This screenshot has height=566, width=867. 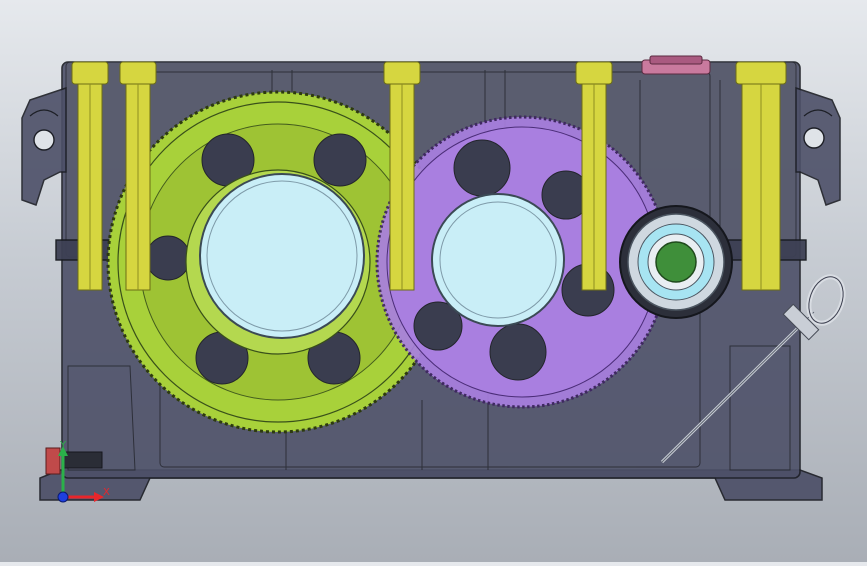 I want to click on pinion-shaft, so click(x=676, y=262).